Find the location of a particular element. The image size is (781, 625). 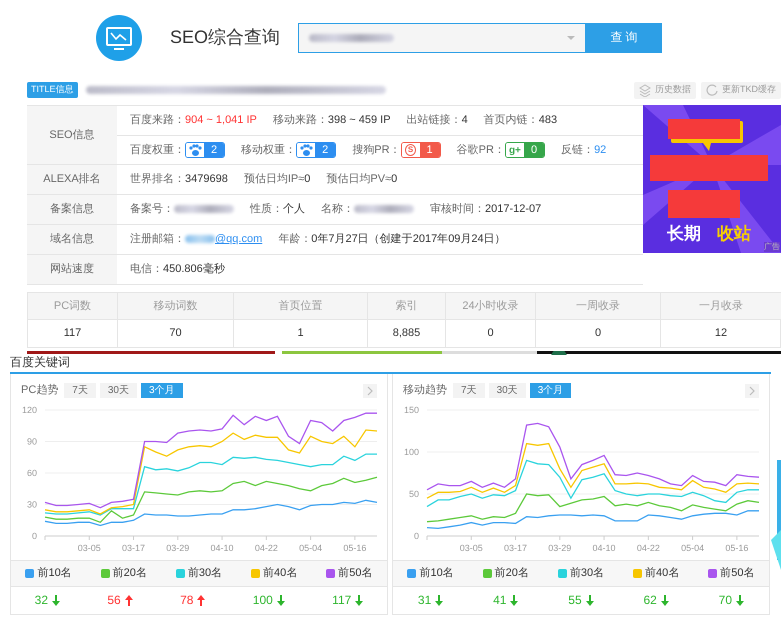

field-label: 电信： is located at coordinates (146, 269).